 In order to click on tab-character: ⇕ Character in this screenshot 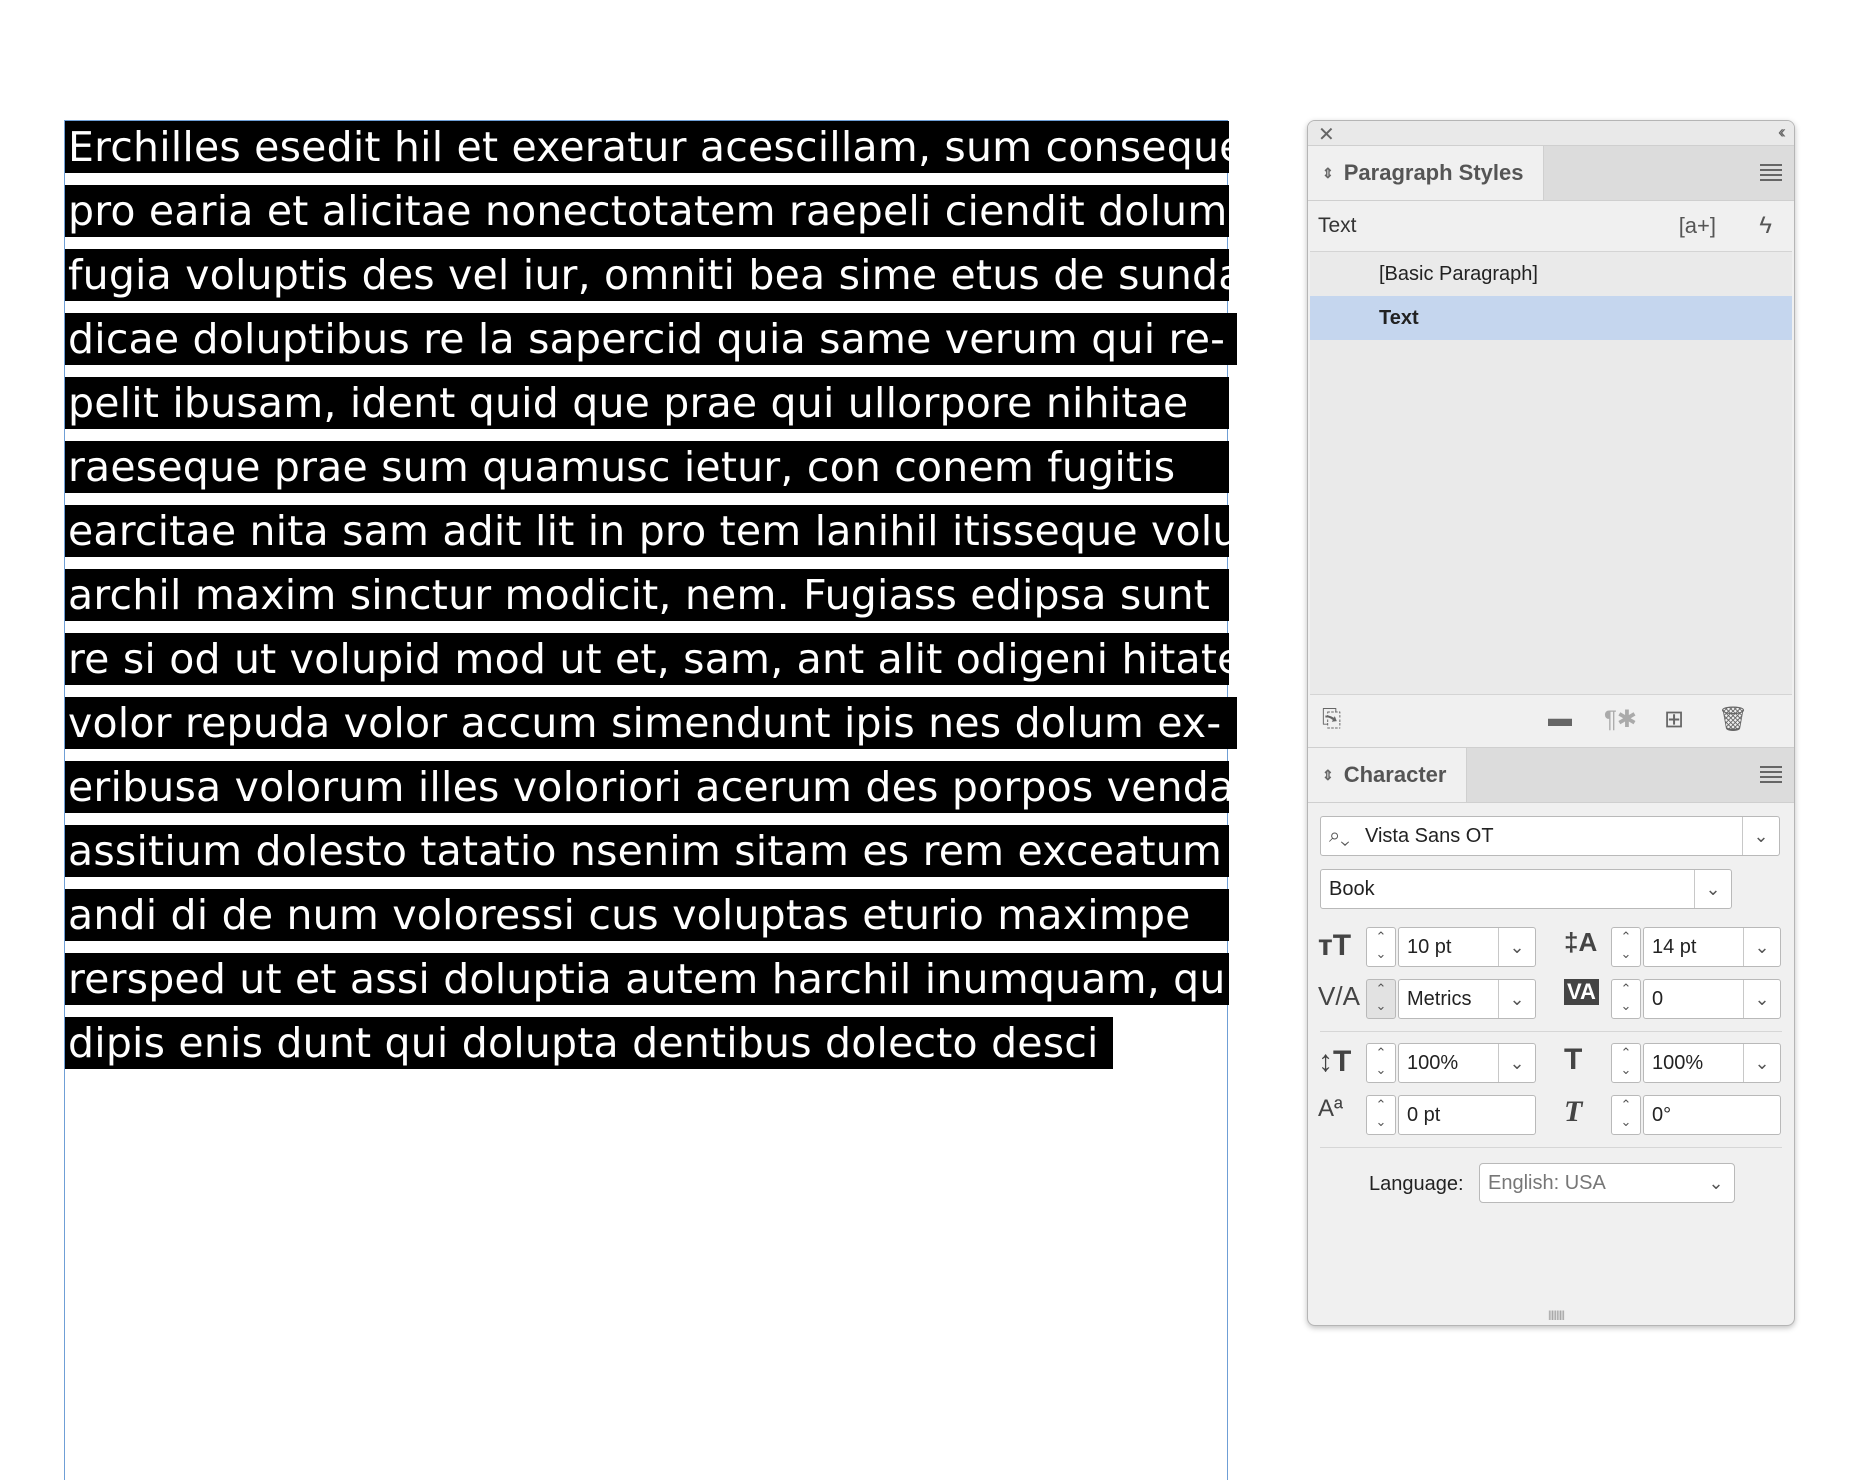, I will do `click(1388, 775)`.